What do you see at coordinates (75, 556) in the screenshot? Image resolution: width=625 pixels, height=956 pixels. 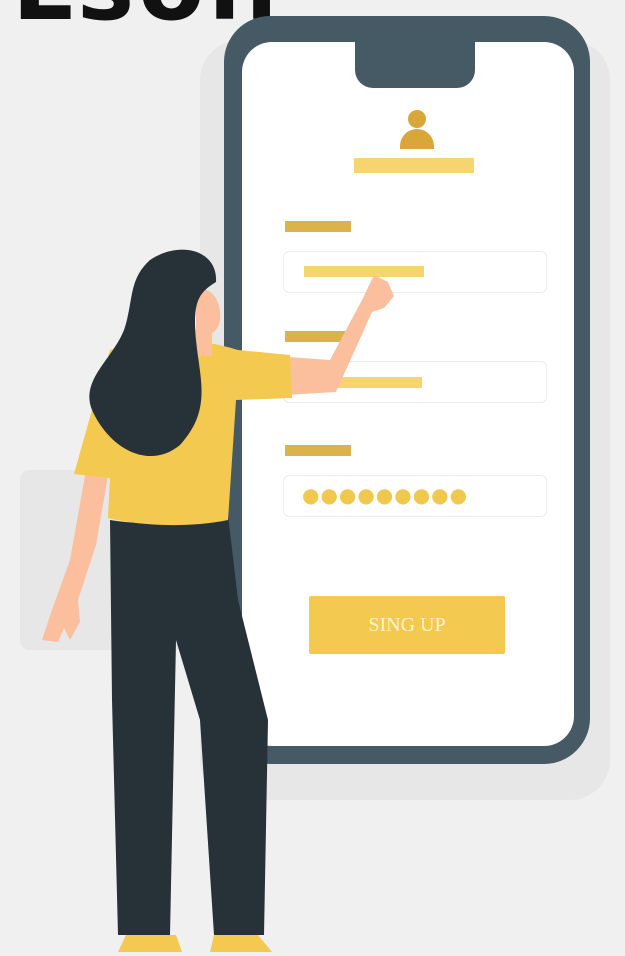 I see `left-arm` at bounding box center [75, 556].